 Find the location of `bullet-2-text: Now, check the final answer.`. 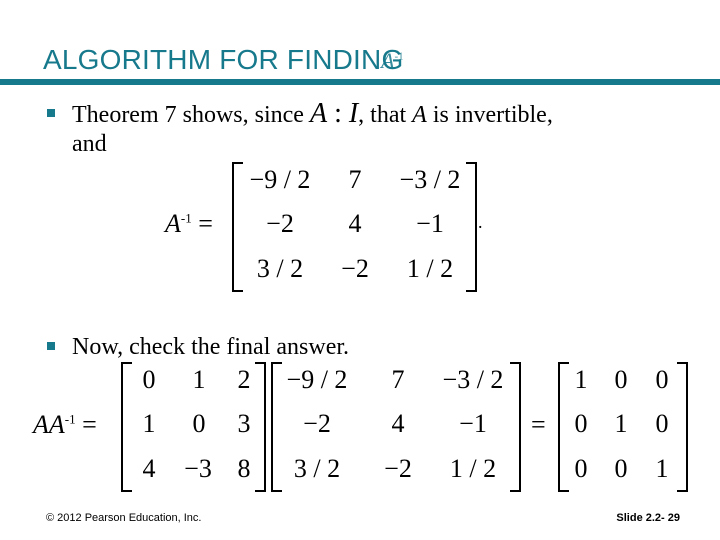

bullet-2-text: Now, check the final answer. is located at coordinates (211, 347).